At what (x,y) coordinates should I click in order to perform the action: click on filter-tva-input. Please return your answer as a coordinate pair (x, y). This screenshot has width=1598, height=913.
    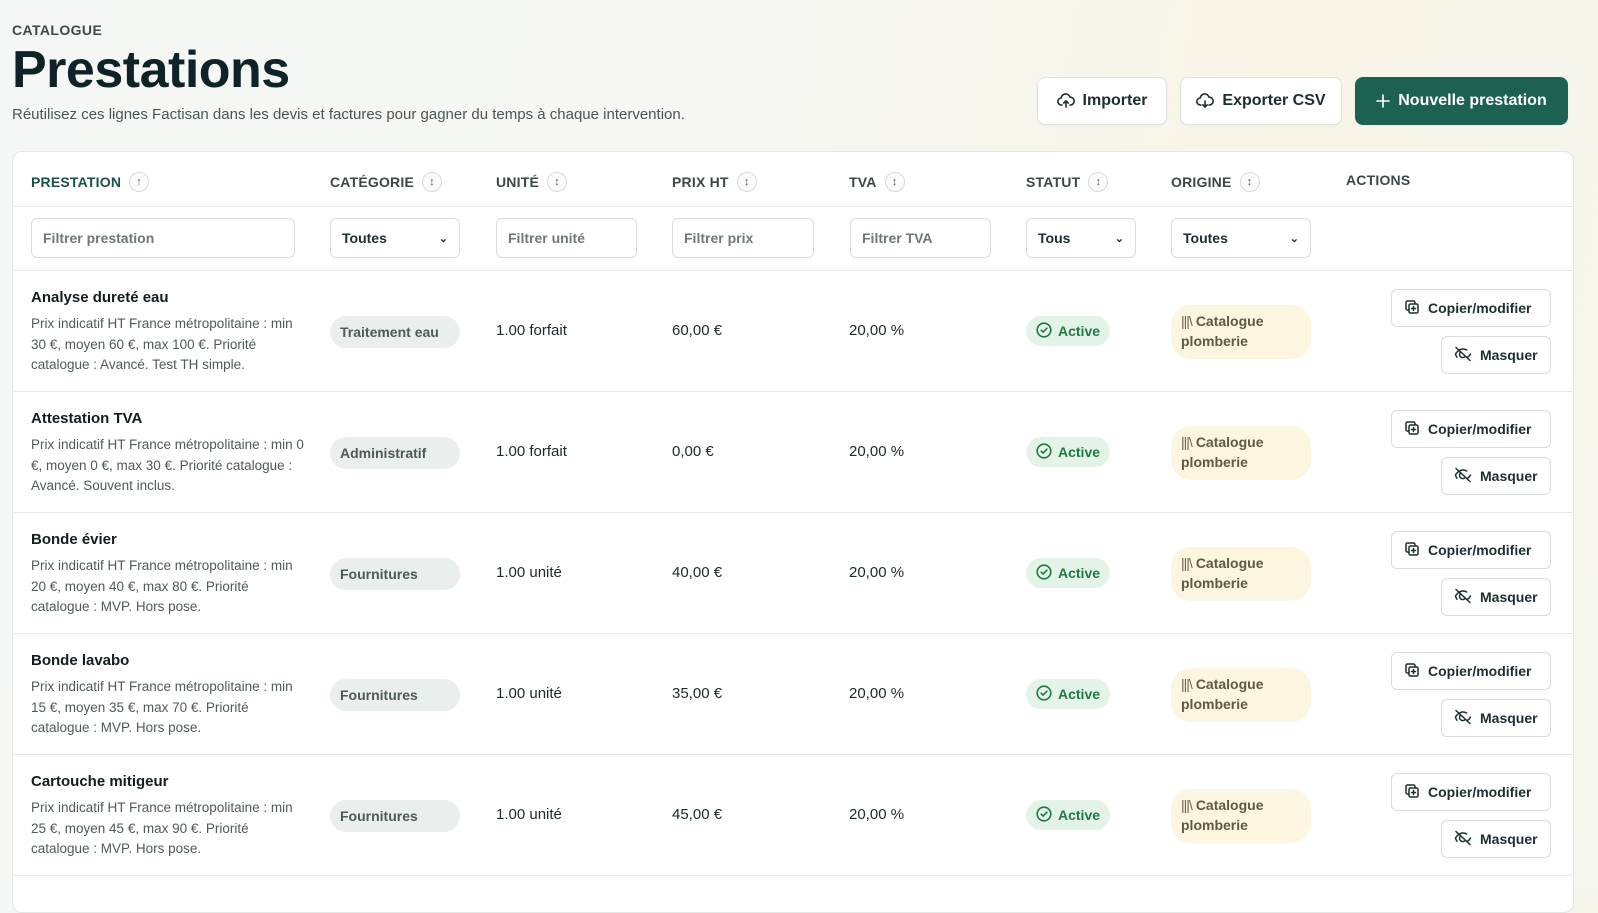
    Looking at the image, I should click on (920, 238).